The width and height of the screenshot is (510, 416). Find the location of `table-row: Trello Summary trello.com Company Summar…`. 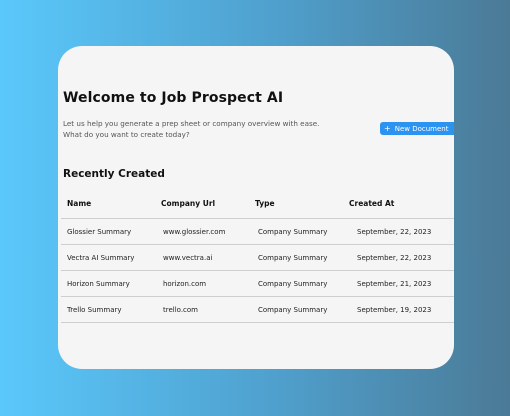

table-row: Trello Summary trello.com Company Summar… is located at coordinates (257, 310).